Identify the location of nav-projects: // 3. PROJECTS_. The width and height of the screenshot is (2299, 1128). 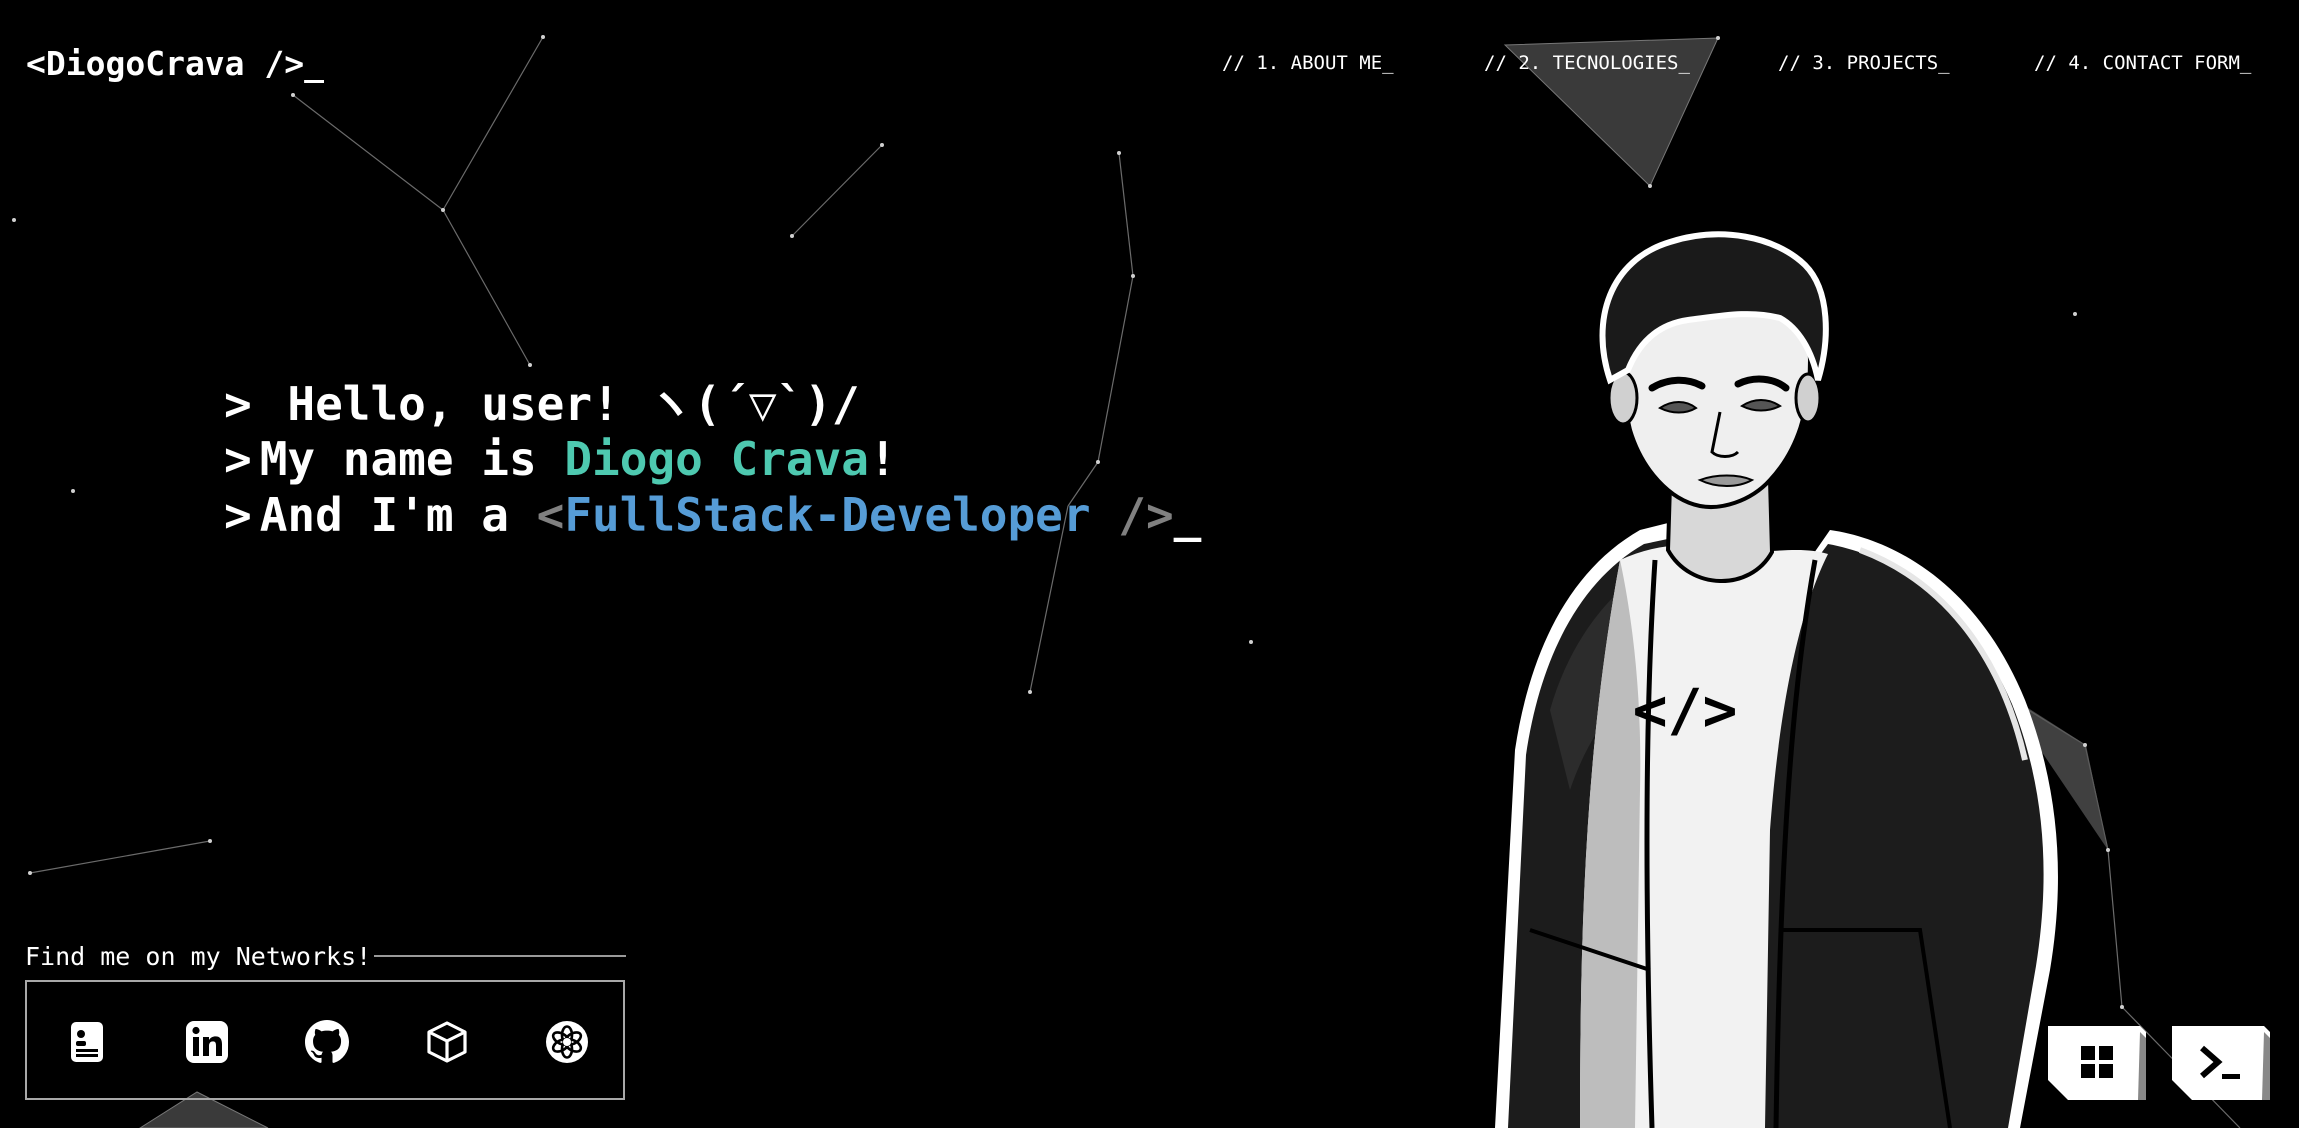
(1864, 63).